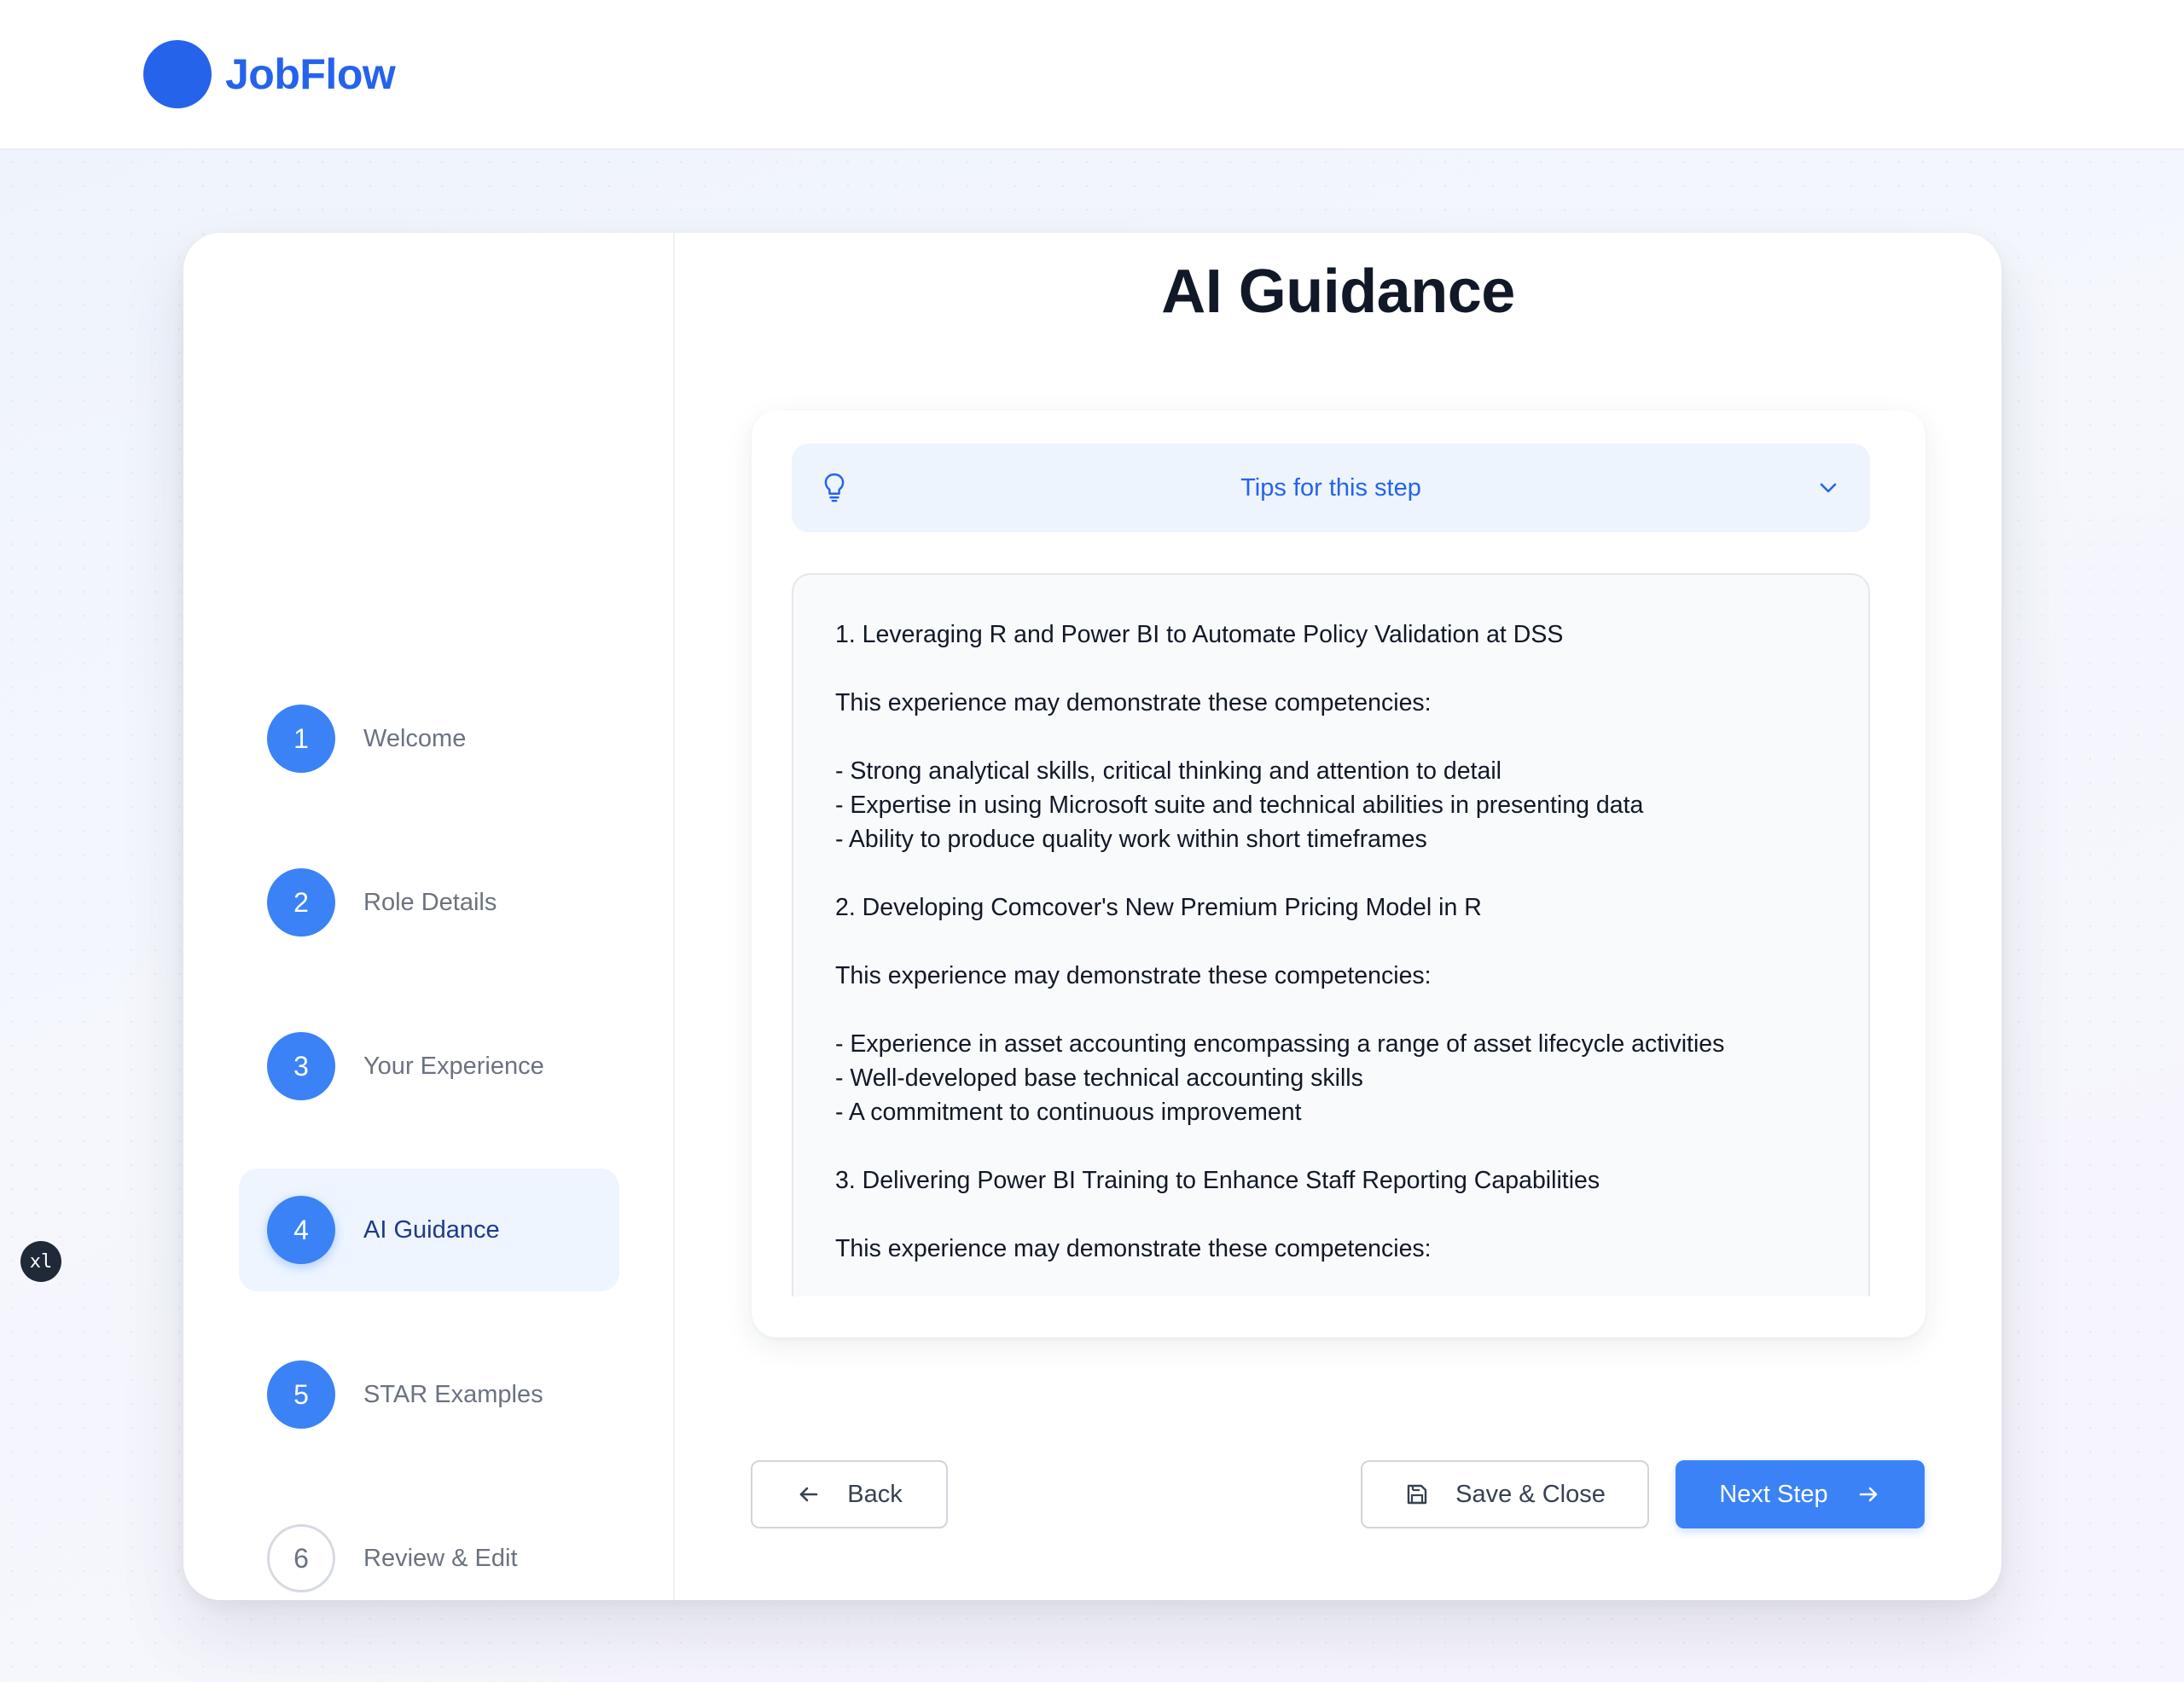  What do you see at coordinates (301, 1230) in the screenshot?
I see `step-number-badge: 4` at bounding box center [301, 1230].